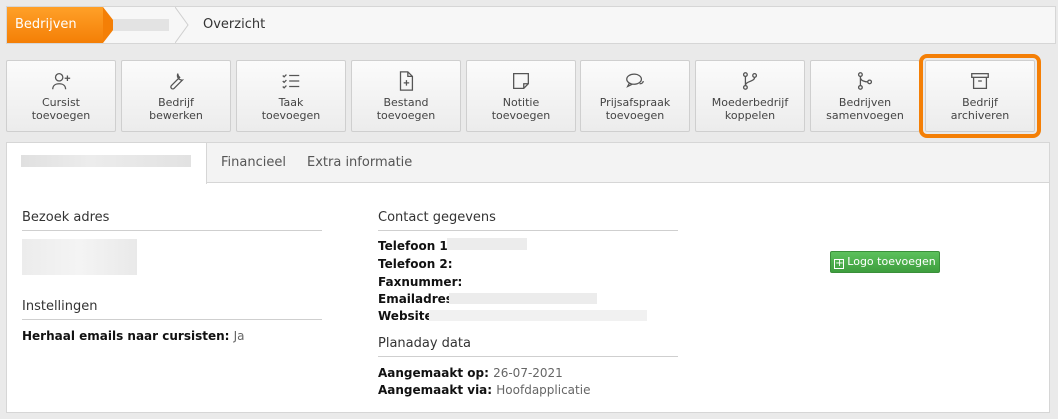 The width and height of the screenshot is (1058, 419). Describe the element at coordinates (291, 81) in the screenshot. I see `checklist-icon` at that location.